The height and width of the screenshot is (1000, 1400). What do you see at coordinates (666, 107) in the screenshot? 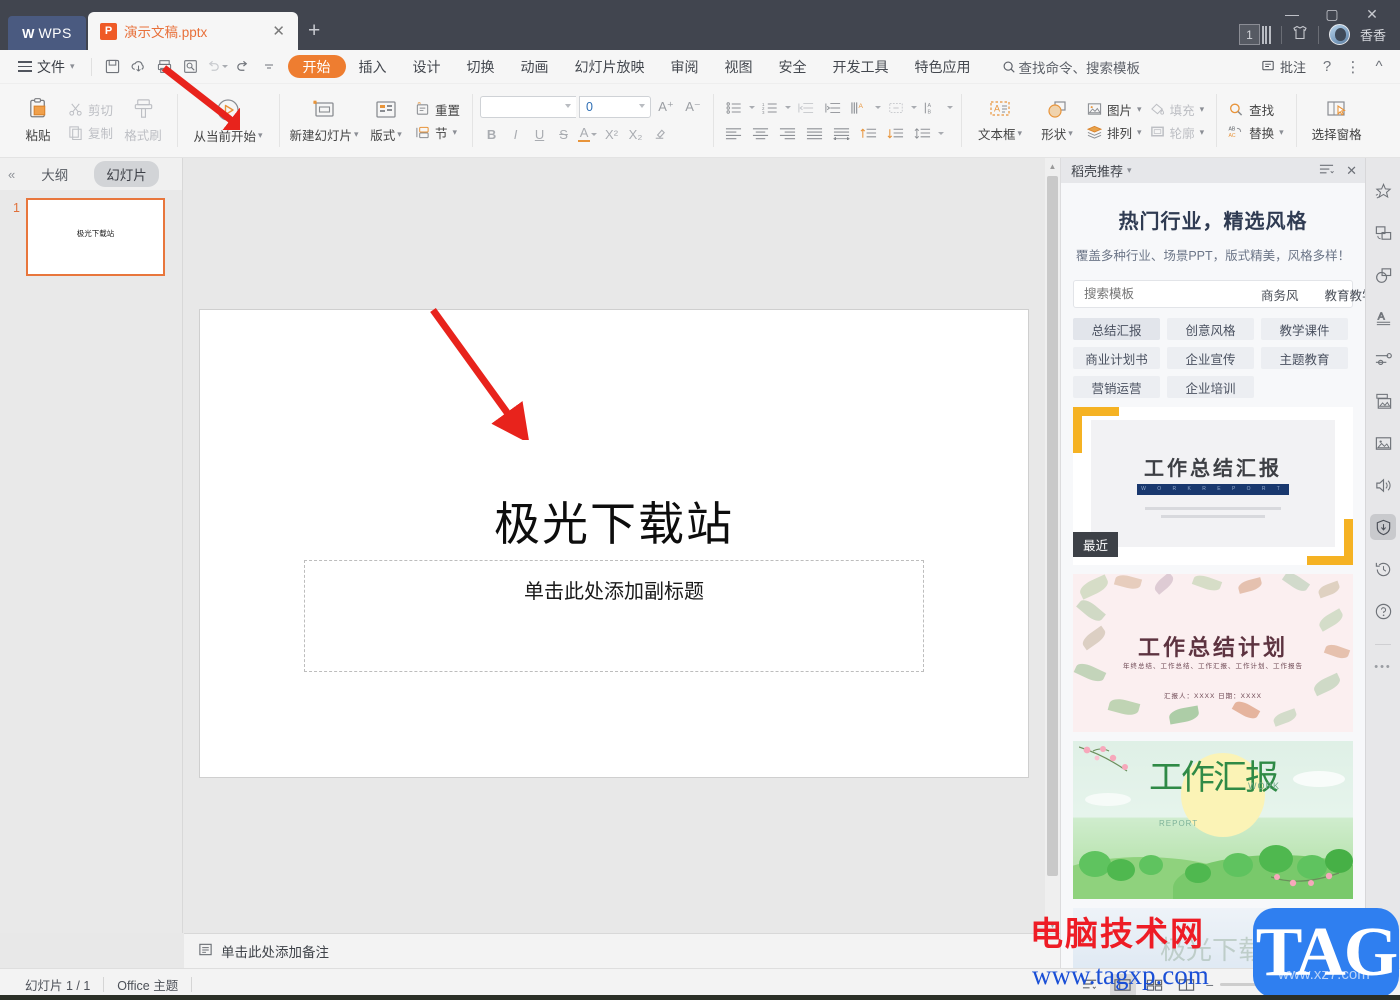
I see `grow-font-button: A⁺` at bounding box center [666, 107].